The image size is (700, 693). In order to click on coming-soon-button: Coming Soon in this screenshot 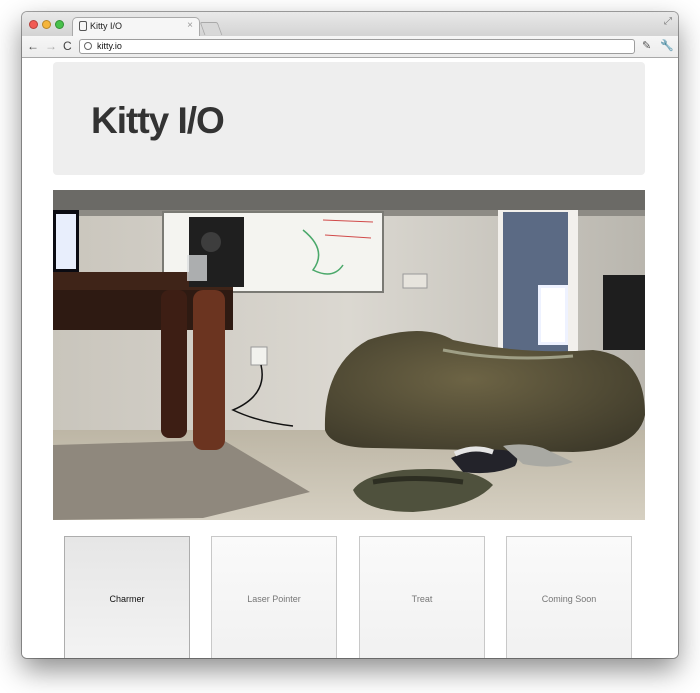, I will do `click(569, 597)`.